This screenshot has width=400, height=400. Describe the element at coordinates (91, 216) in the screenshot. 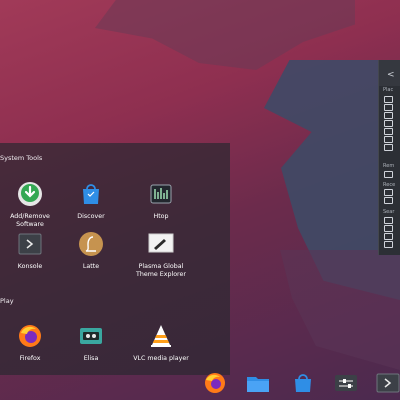

I see `app-label: Discover` at that location.